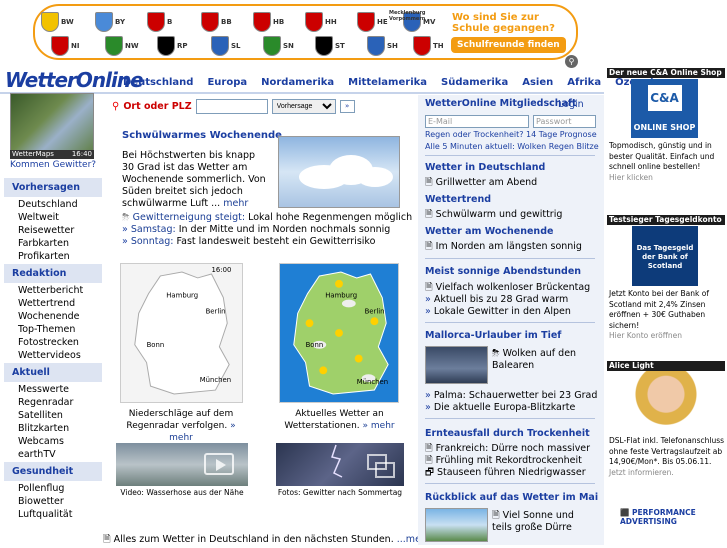 The height and width of the screenshot is (548, 727). What do you see at coordinates (500, 408) in the screenshot?
I see `mallorca-item-1: » Die aktuelle Europa-Blitzkarte` at bounding box center [500, 408].